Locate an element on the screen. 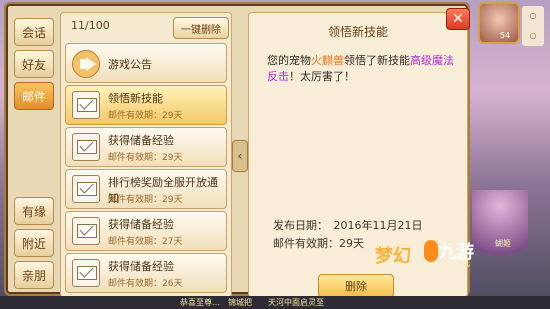 Image resolution: width=550 pixels, height=309 pixels. player-avatar is located at coordinates (499, 23).